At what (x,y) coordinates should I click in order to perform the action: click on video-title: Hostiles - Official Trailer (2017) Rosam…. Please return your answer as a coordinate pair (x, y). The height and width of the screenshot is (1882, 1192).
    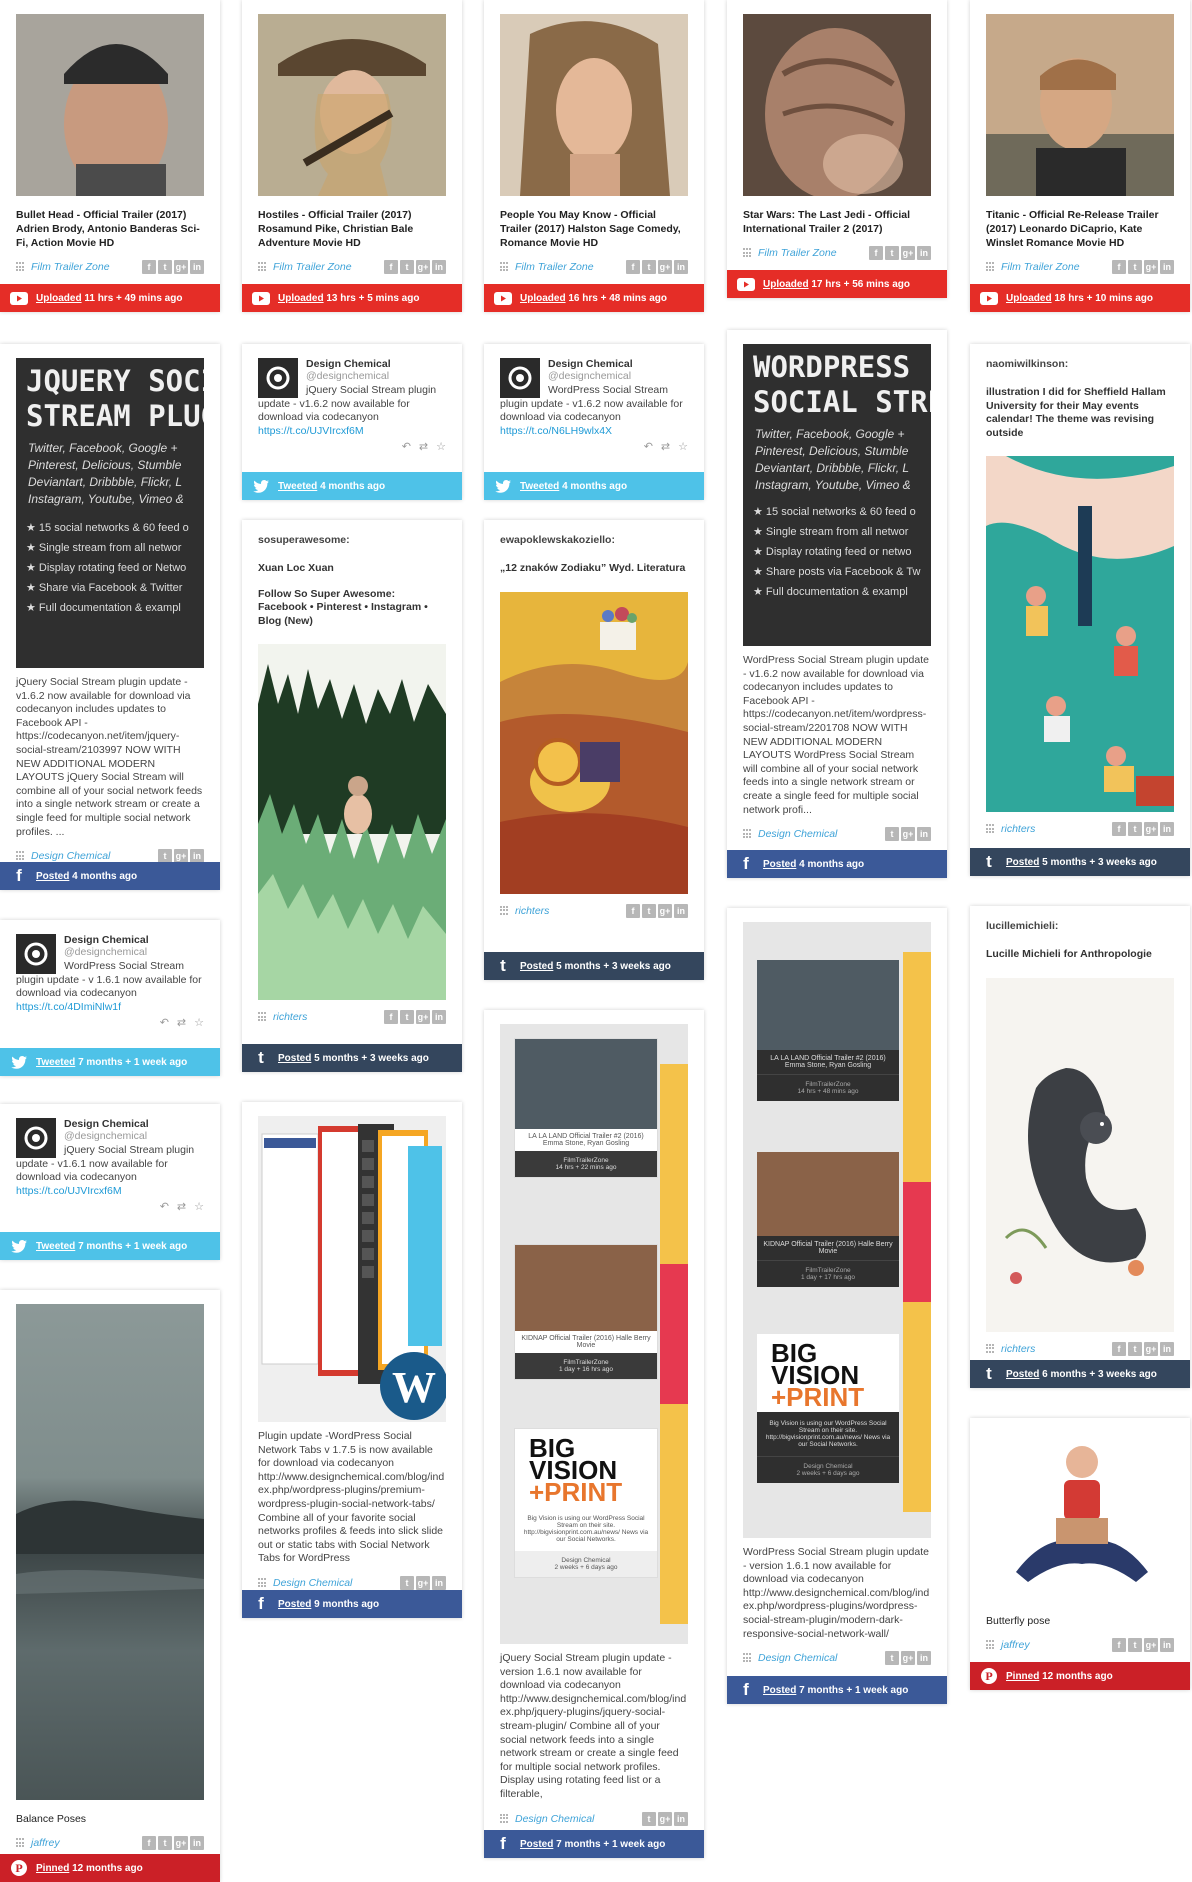
    Looking at the image, I should click on (352, 229).